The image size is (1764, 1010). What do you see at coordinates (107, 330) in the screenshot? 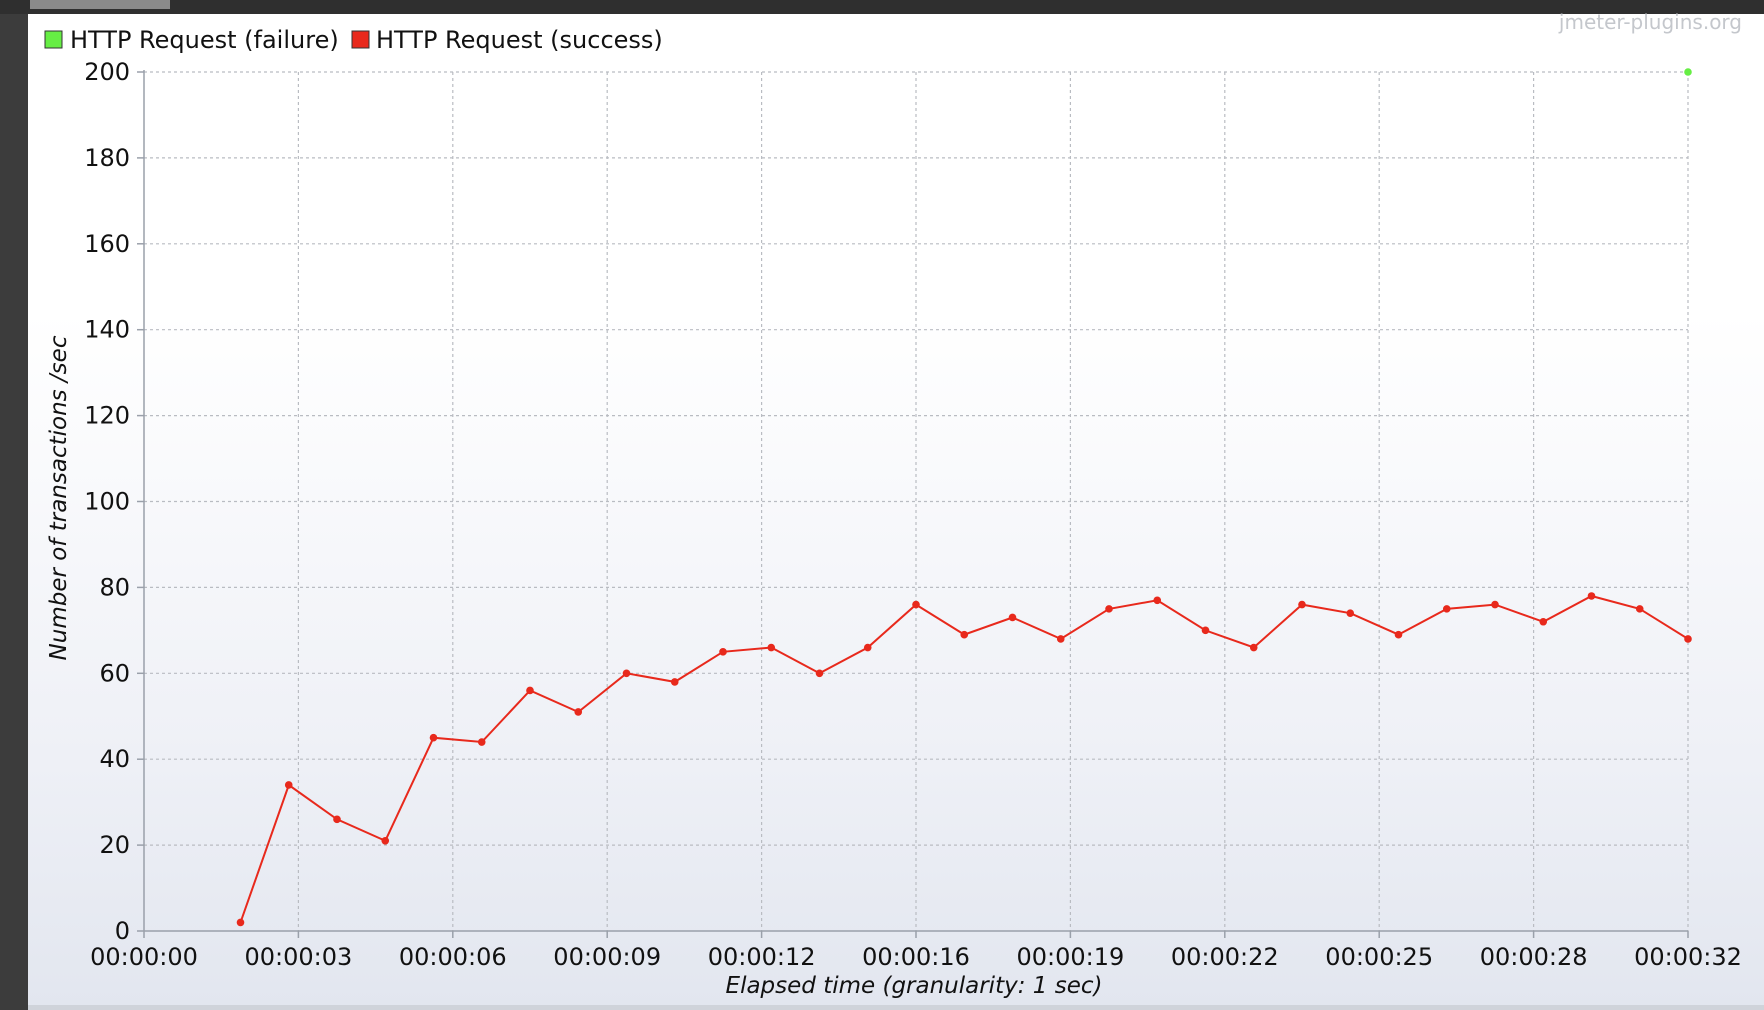
I see `y-tick-label: 140` at bounding box center [107, 330].